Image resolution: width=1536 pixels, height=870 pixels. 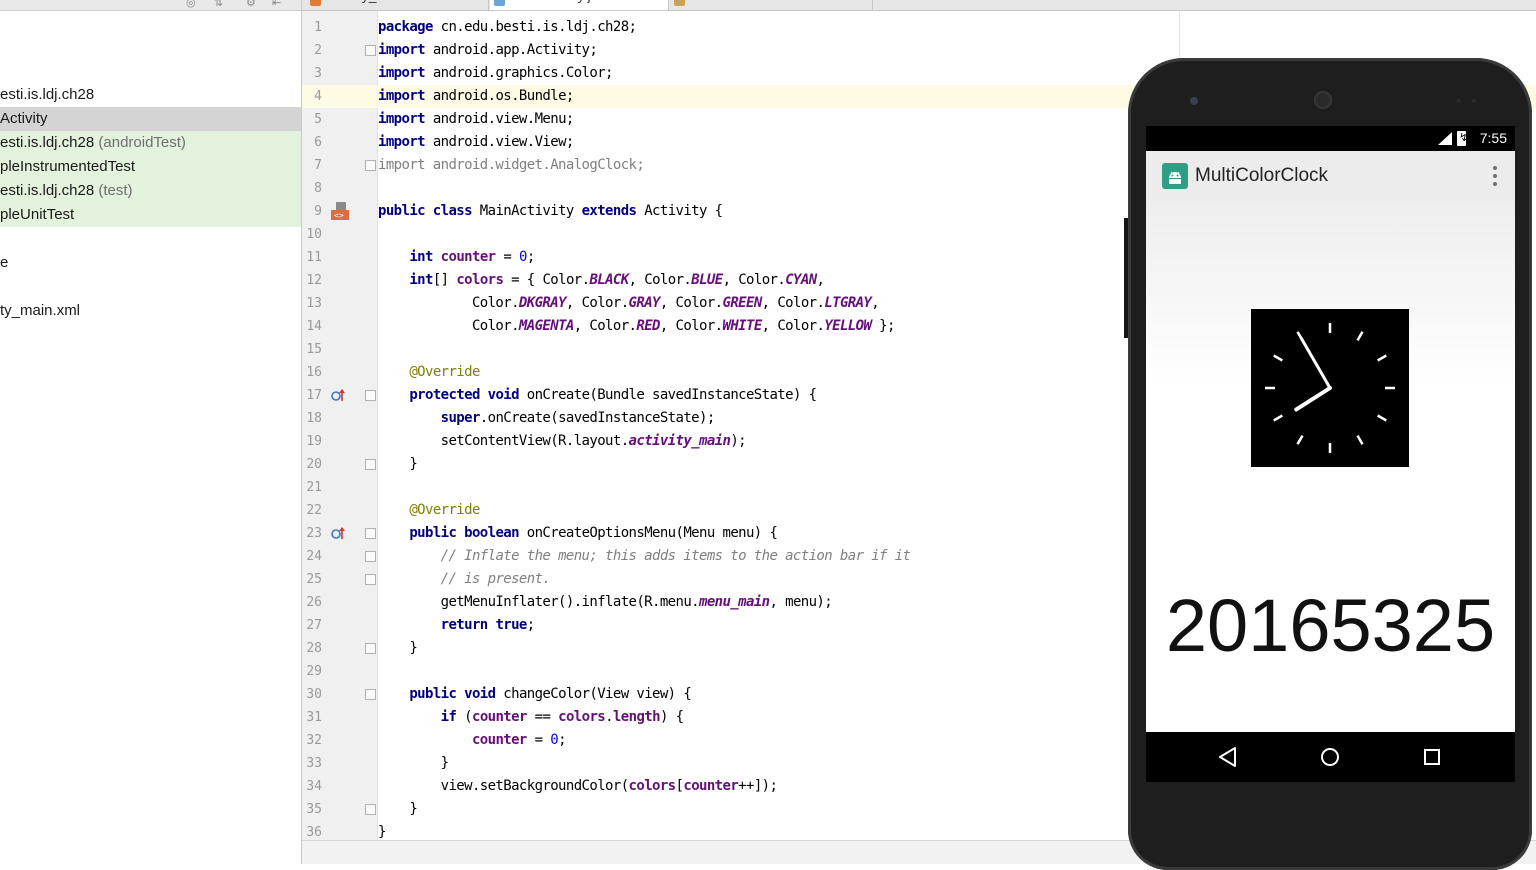 I want to click on code-text: setContentView(R.layout.activity_main);, so click(x=562, y=441).